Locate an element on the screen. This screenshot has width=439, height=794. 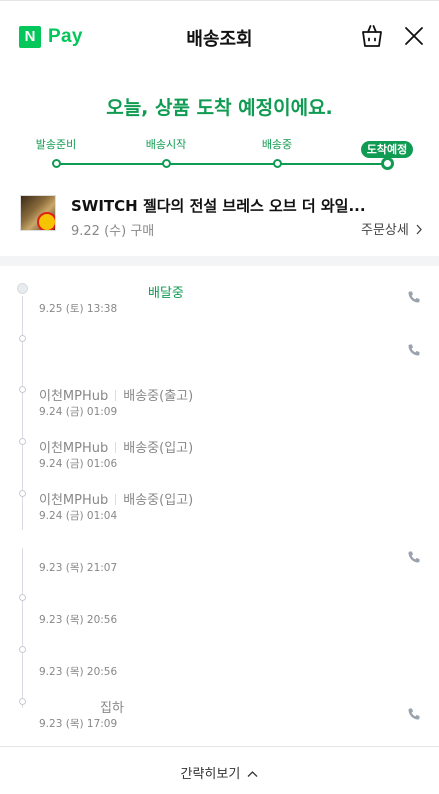
timeline-line is located at coordinates (22, 628).